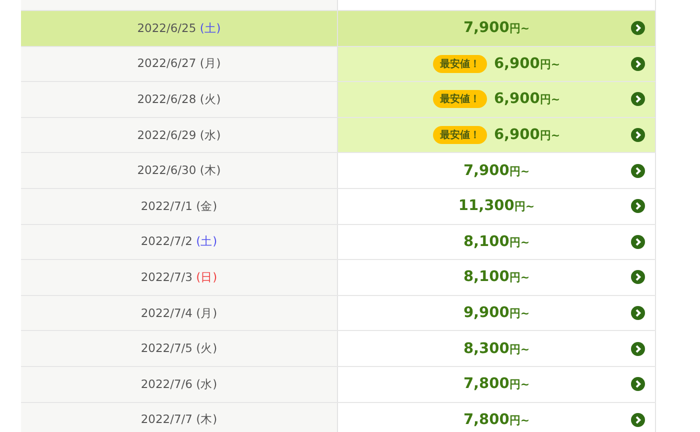 This screenshot has width=700, height=432. Describe the element at coordinates (179, 348) in the screenshot. I see `date-text: 2022/7/5 (火)` at that location.